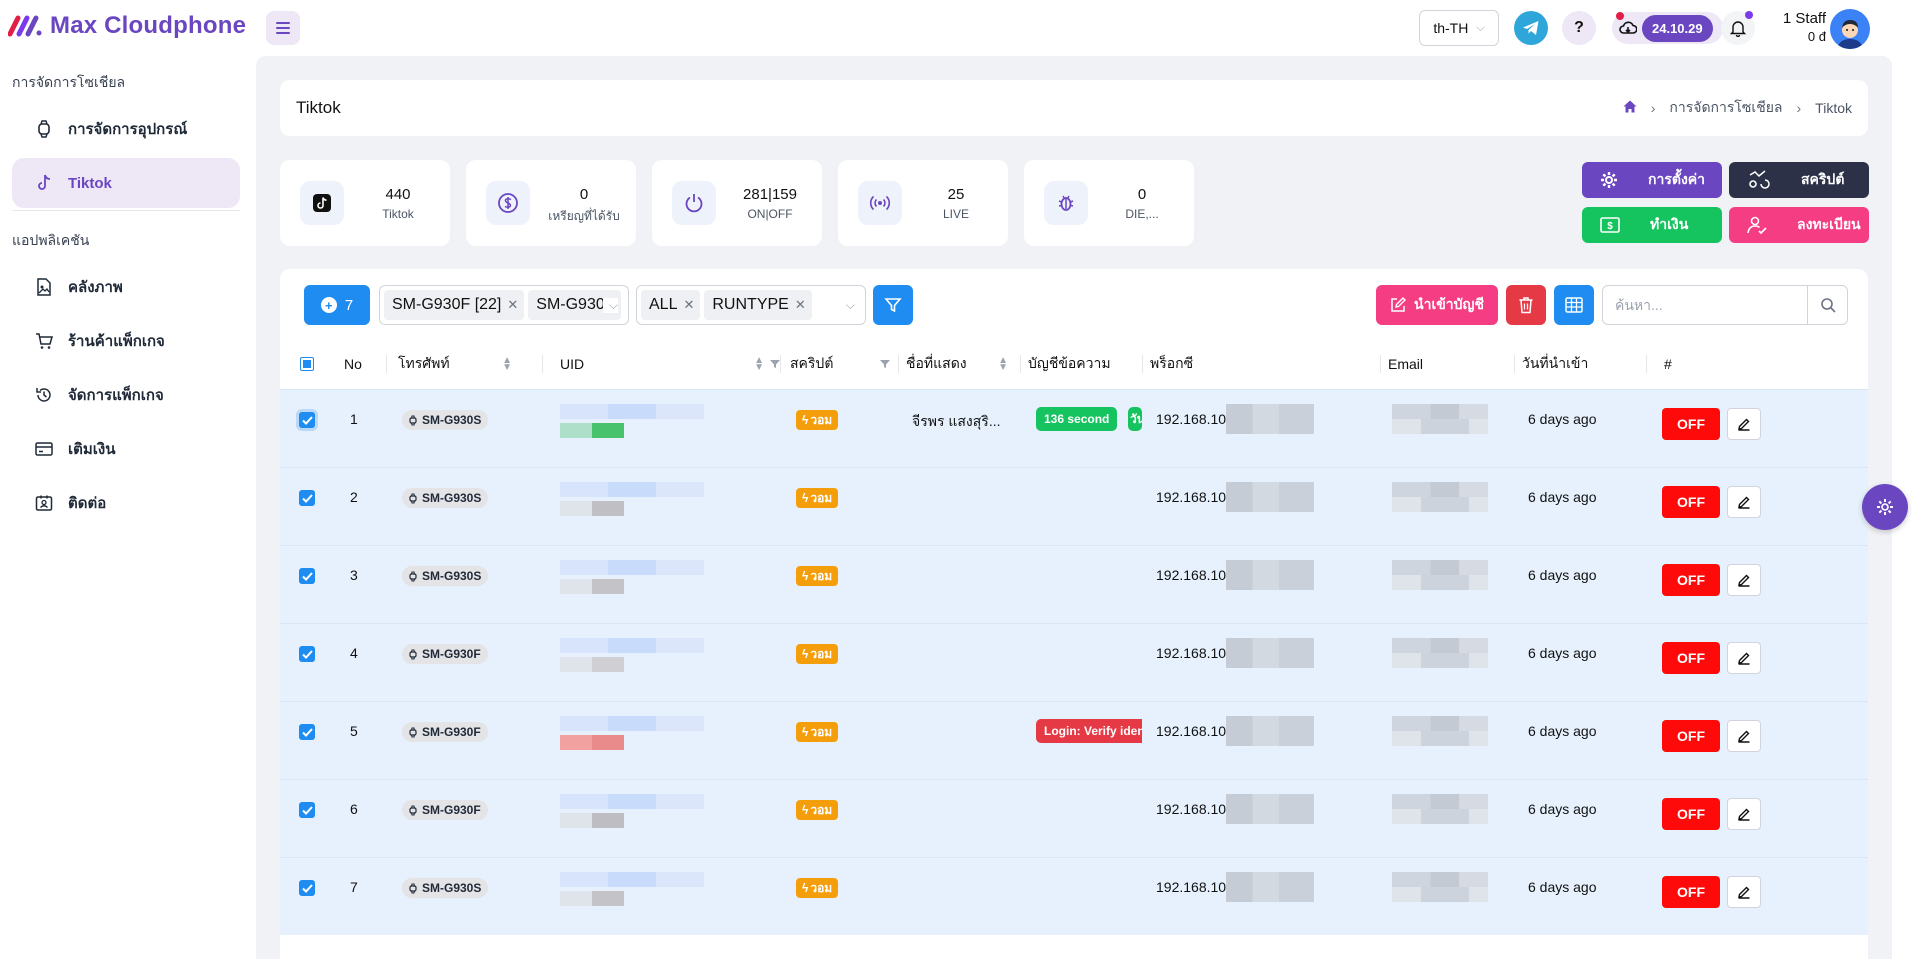  Describe the element at coordinates (1579, 28) in the screenshot. I see `help-button: ?` at that location.